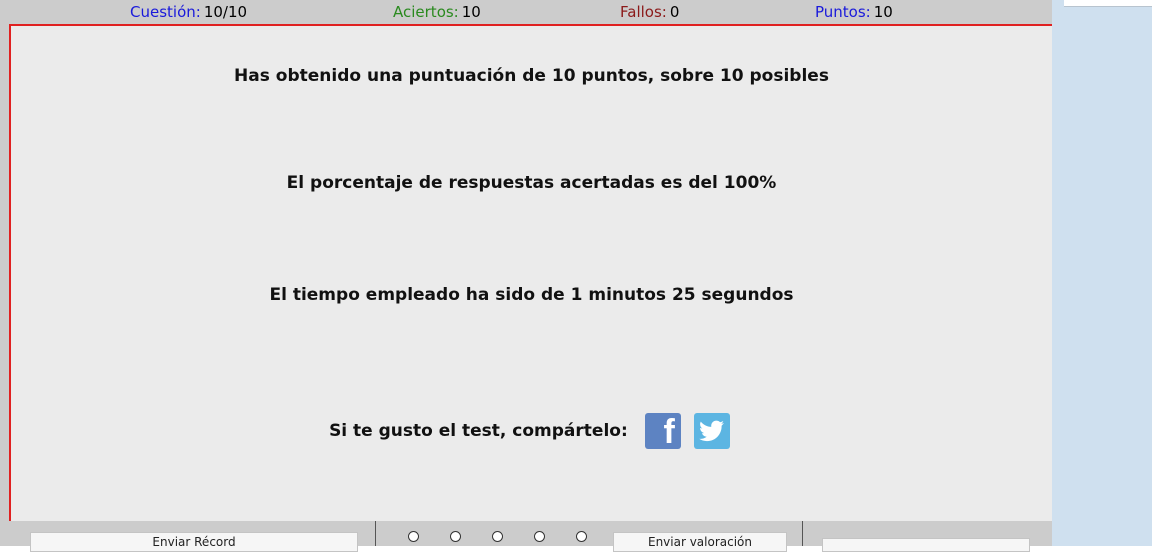  What do you see at coordinates (843, 12) in the screenshot?
I see `stat-puntos-label: Puntos:` at bounding box center [843, 12].